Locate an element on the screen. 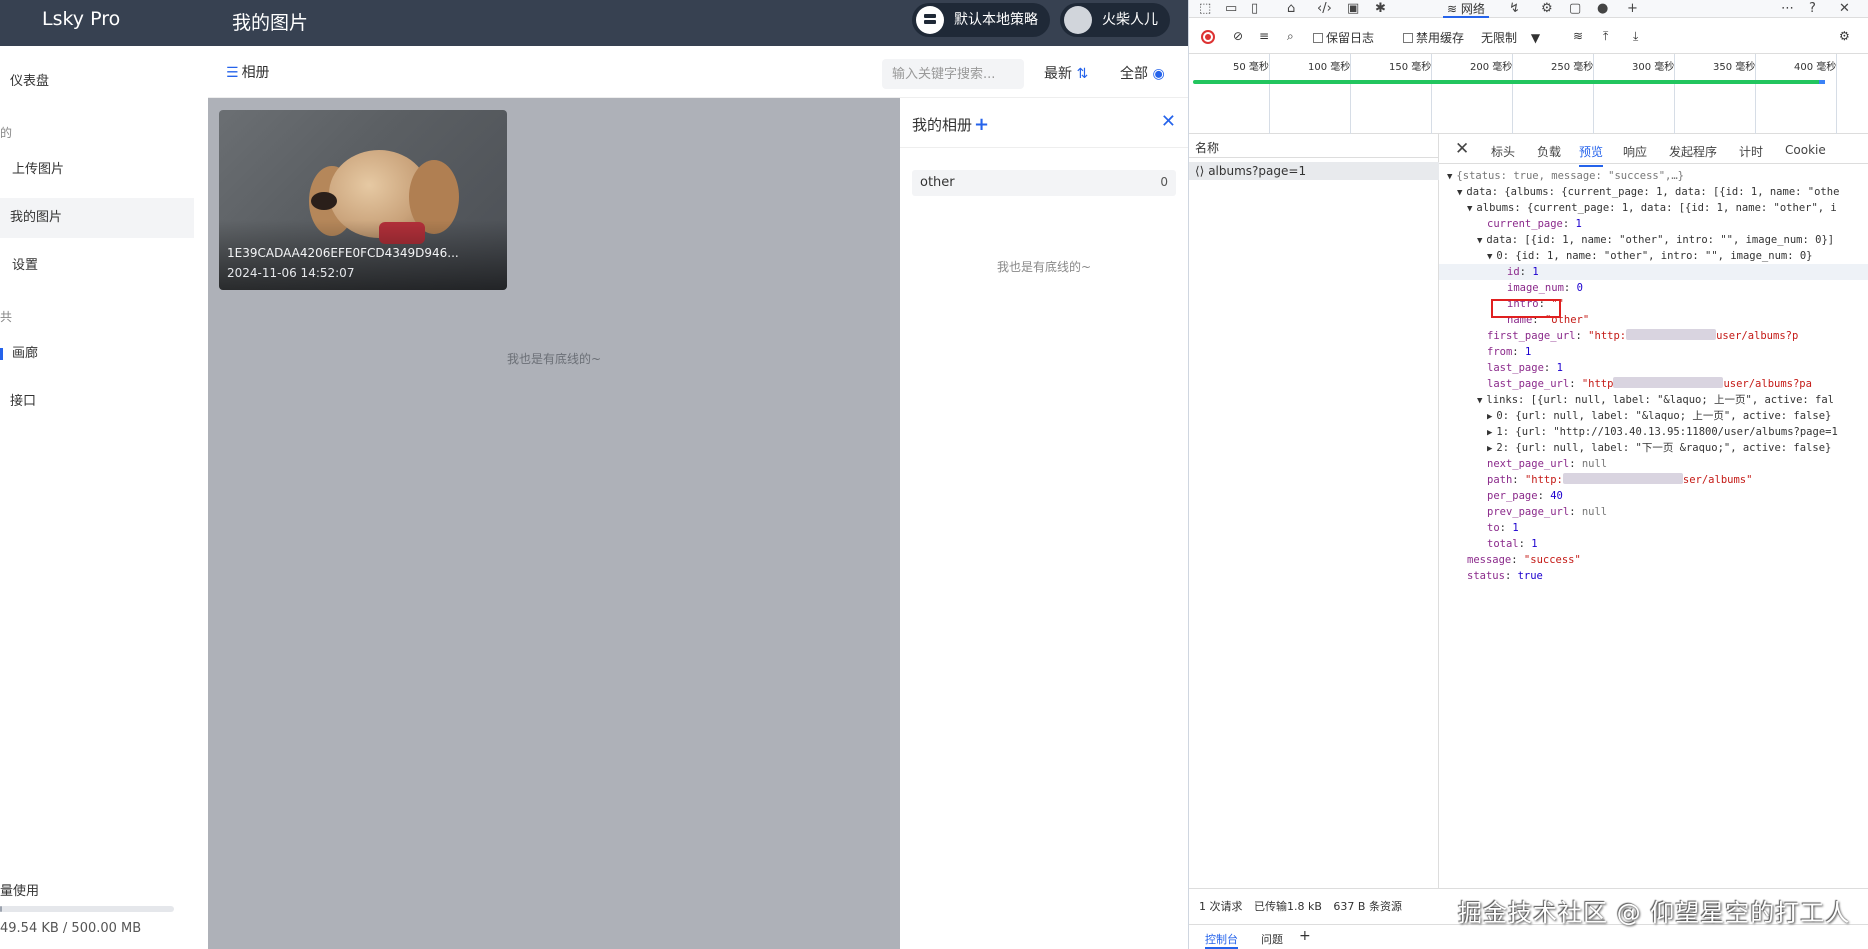 This screenshot has width=1868, height=949. console-icon: ▣ is located at coordinates (1353, 8).